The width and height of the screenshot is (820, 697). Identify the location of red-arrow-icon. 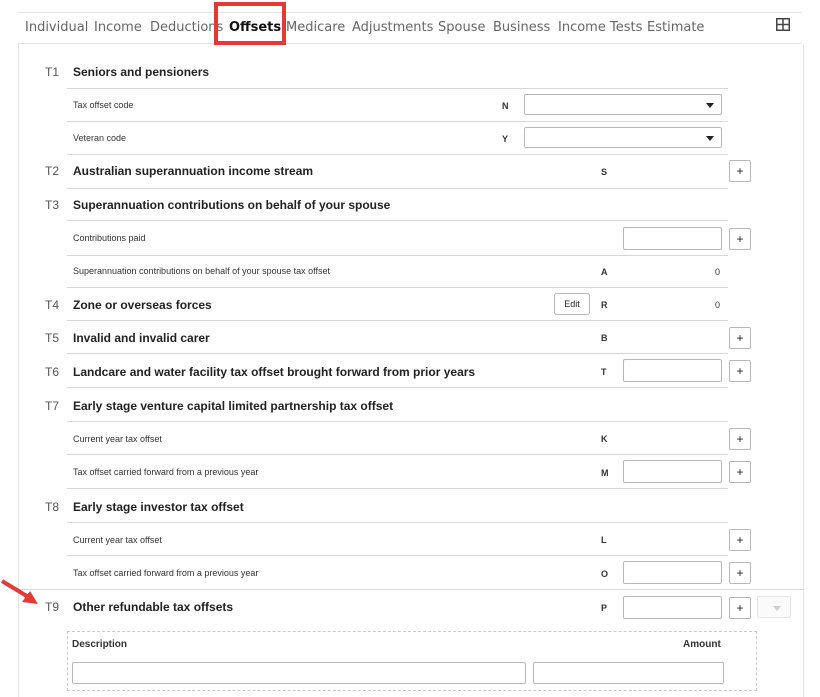
(19, 591).